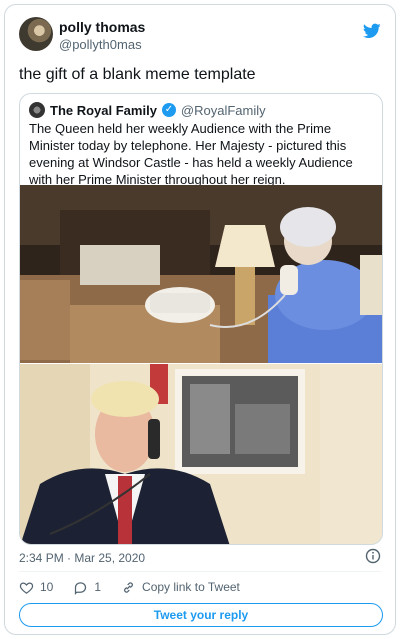 This screenshot has height=639, width=400. Describe the element at coordinates (200, 38) in the screenshot. I see `tweet-header: polly thomas @pollyth0mas` at that location.